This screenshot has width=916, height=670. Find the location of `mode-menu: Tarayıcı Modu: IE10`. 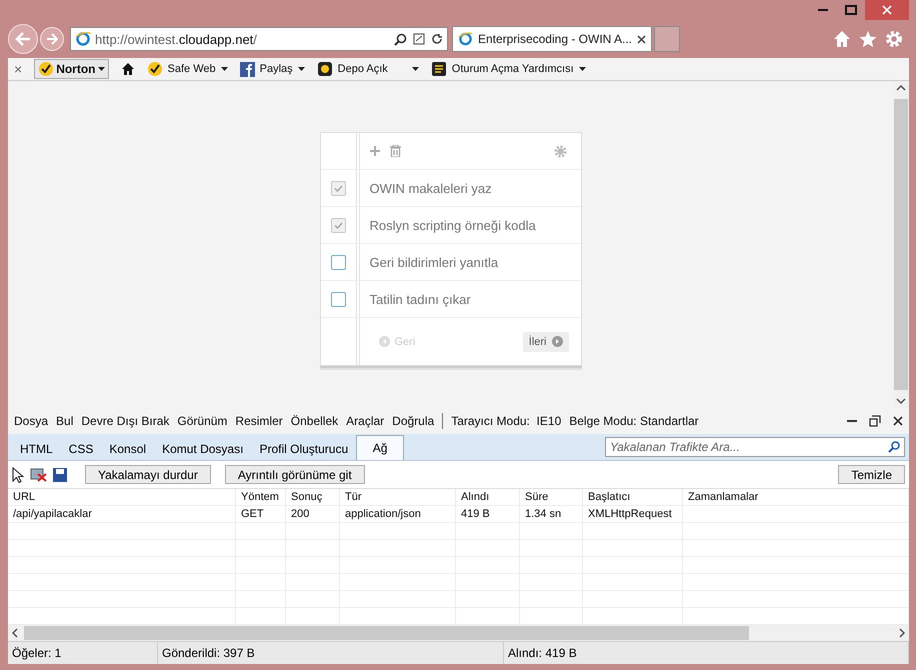

mode-menu: Tarayıcı Modu: IE10 is located at coordinates (506, 421).